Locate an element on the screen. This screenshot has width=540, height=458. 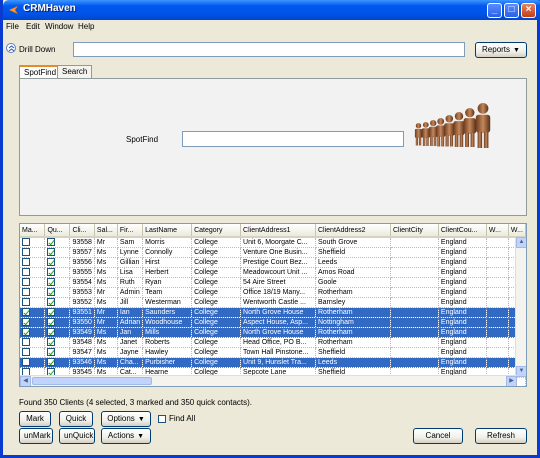
table-cell: Gillian is located at coordinates (130, 262).